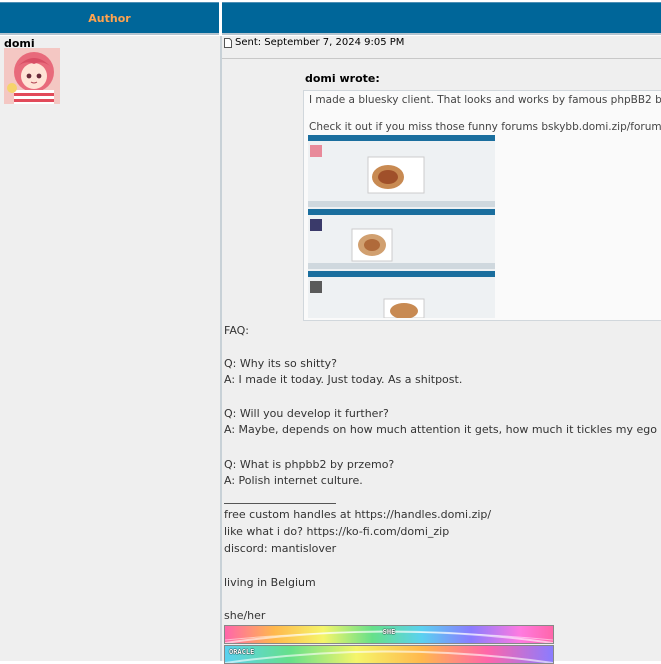 Image resolution: width=661 pixels, height=664 pixels. Describe the element at coordinates (342, 78) in the screenshot. I see `quote-author: domi wrote:` at that location.